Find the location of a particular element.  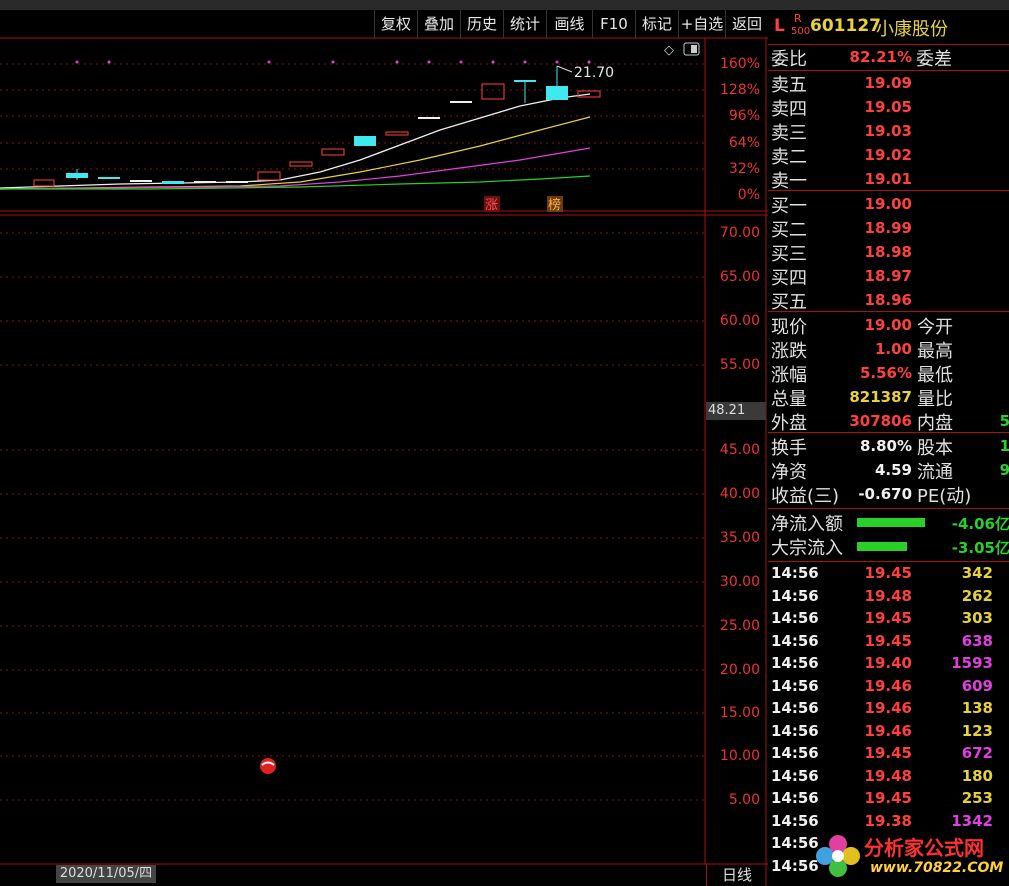

stat-value-2: 5 is located at coordinates (1004, 421).